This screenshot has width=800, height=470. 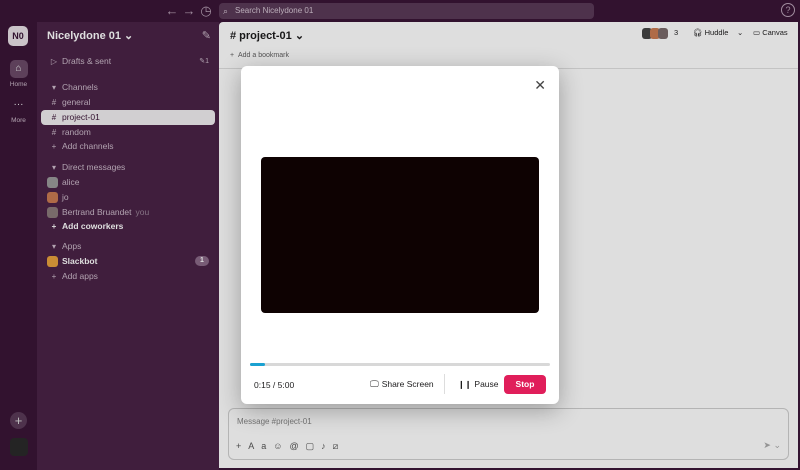 I want to click on stop-button: Stop, so click(x=525, y=384).